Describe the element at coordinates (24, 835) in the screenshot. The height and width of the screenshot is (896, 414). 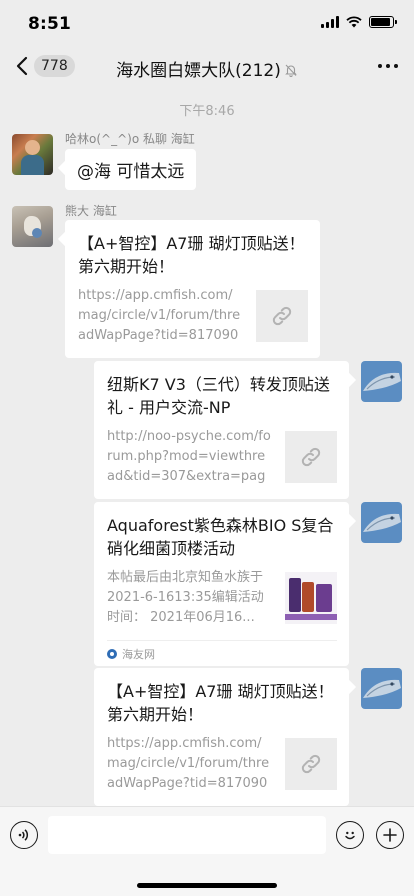
I see `voice-icon` at that location.